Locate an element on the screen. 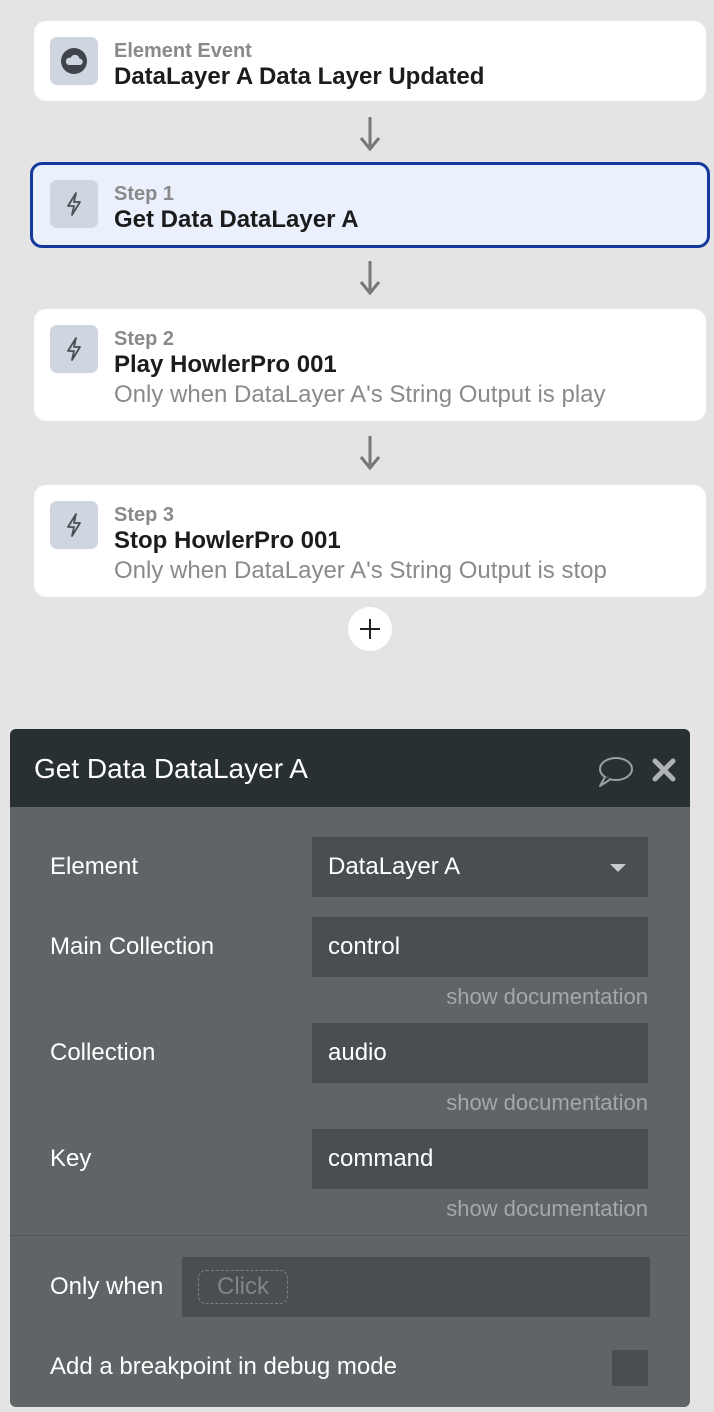  close-icon is located at coordinates (664, 770).